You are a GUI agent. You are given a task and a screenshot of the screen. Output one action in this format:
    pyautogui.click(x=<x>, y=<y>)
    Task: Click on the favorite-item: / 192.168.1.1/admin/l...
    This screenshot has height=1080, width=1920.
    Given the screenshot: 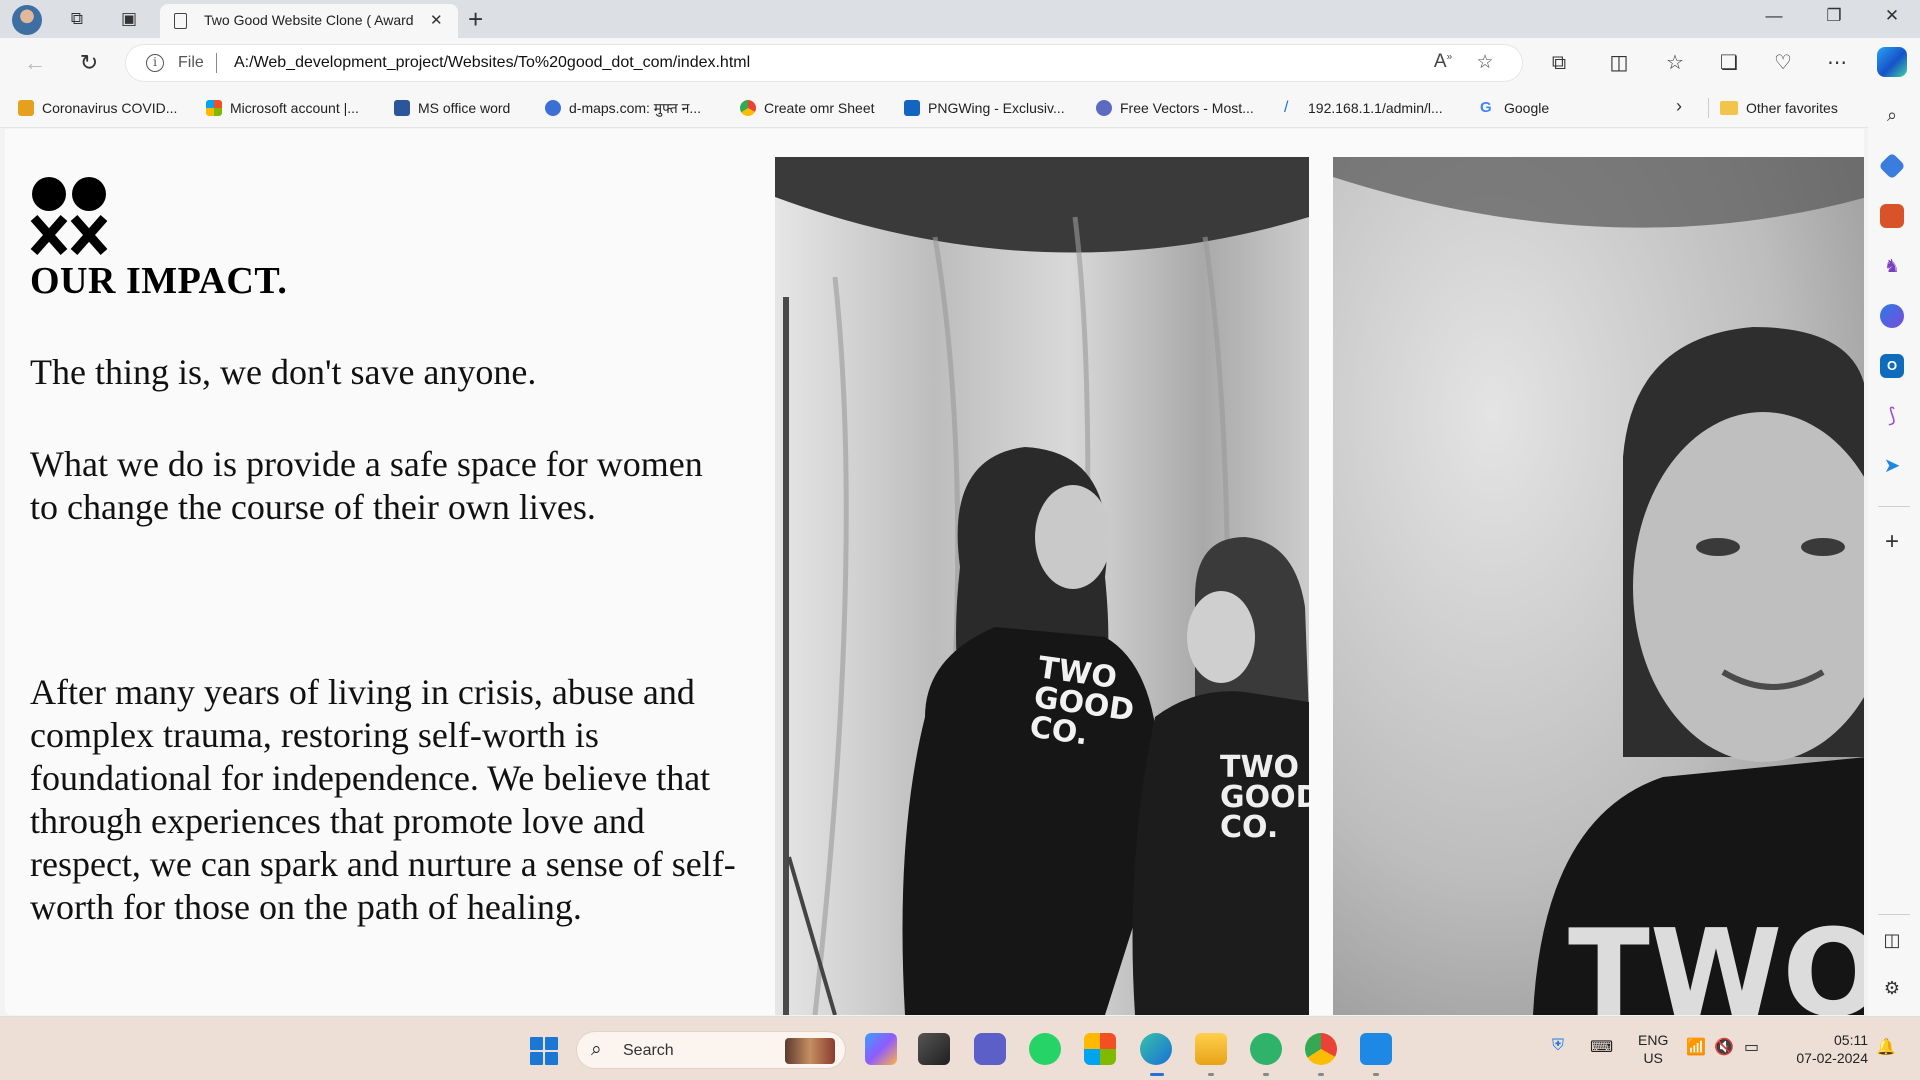 What is the action you would take?
    pyautogui.click(x=1363, y=108)
    